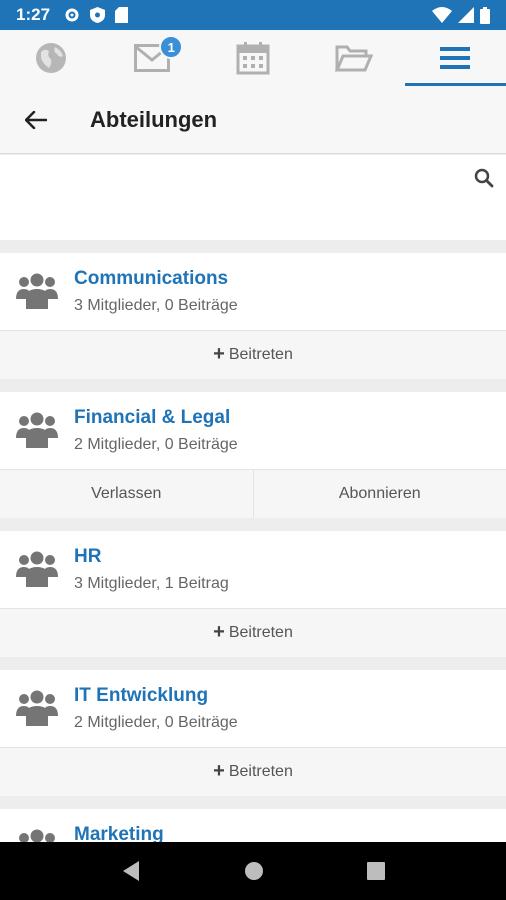  What do you see at coordinates (253, 291) in the screenshot?
I see `department-row: Communications 3 Mitglieder, 0 Beiträge` at bounding box center [253, 291].